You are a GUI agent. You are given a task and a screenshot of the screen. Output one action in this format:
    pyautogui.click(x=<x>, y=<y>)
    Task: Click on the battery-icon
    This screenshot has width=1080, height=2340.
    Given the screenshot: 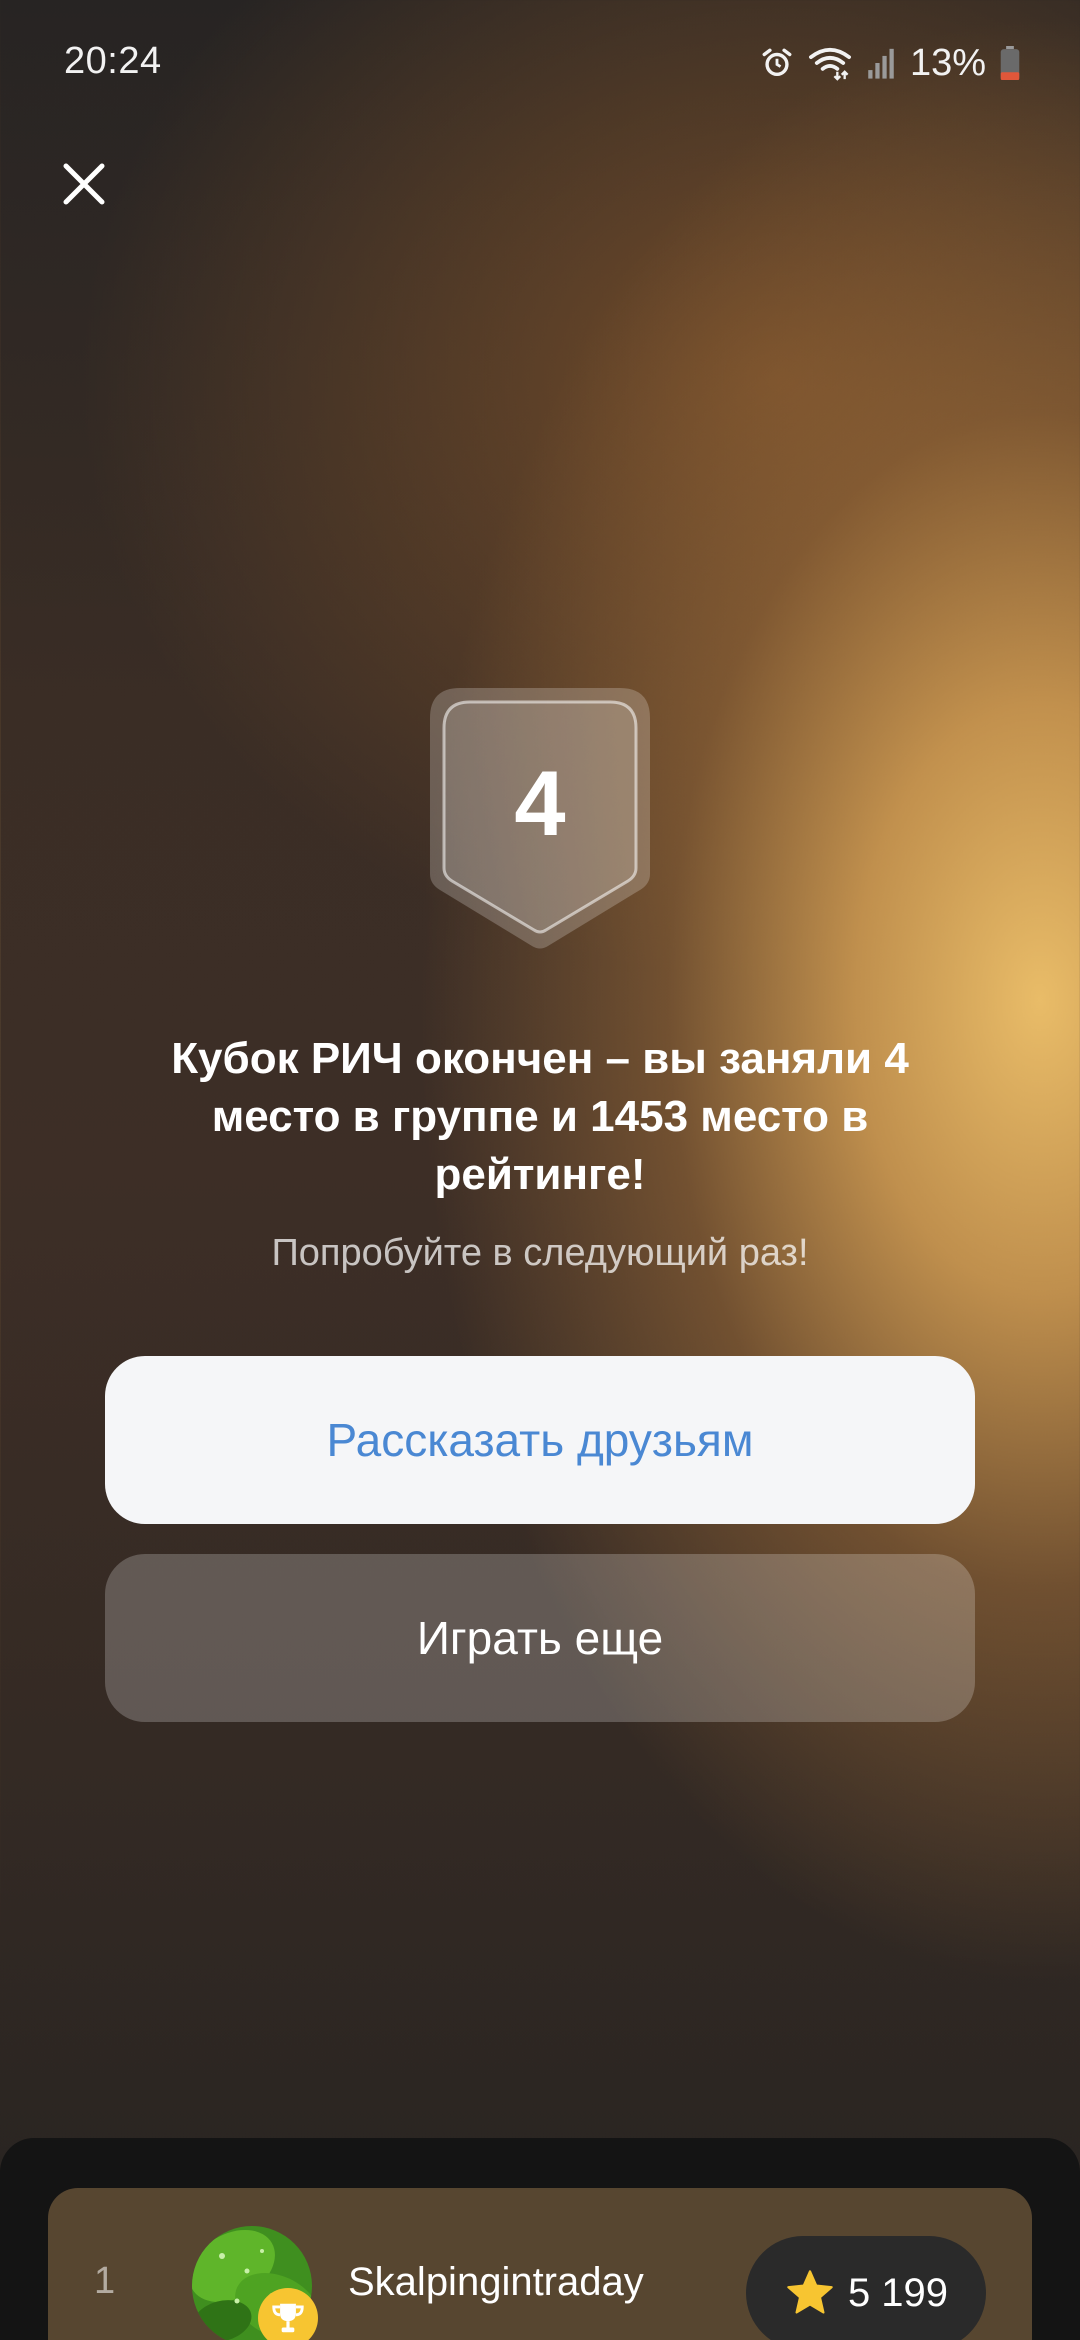 What is the action you would take?
    pyautogui.click(x=1010, y=63)
    